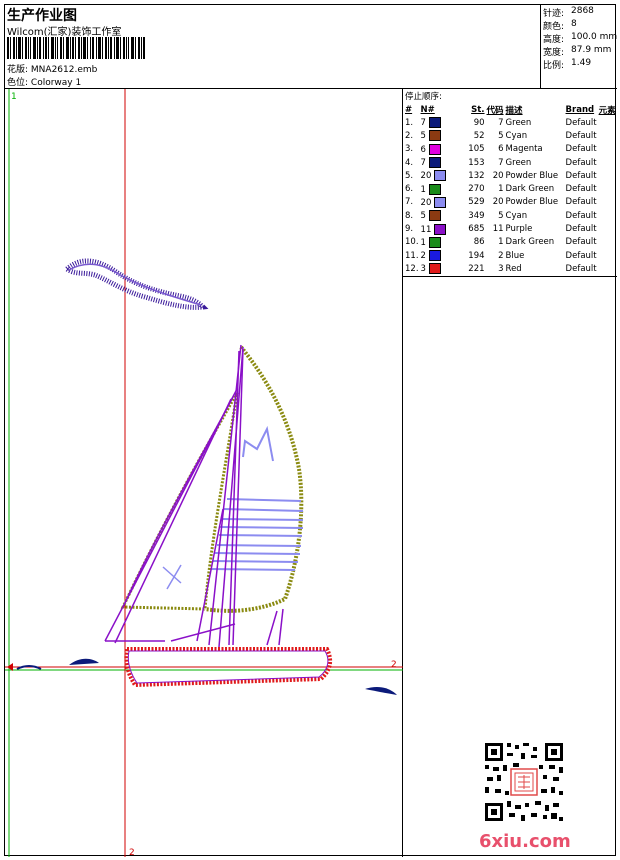 The width and height of the screenshot is (620, 860). I want to click on col-code: 代码, so click(495, 110).